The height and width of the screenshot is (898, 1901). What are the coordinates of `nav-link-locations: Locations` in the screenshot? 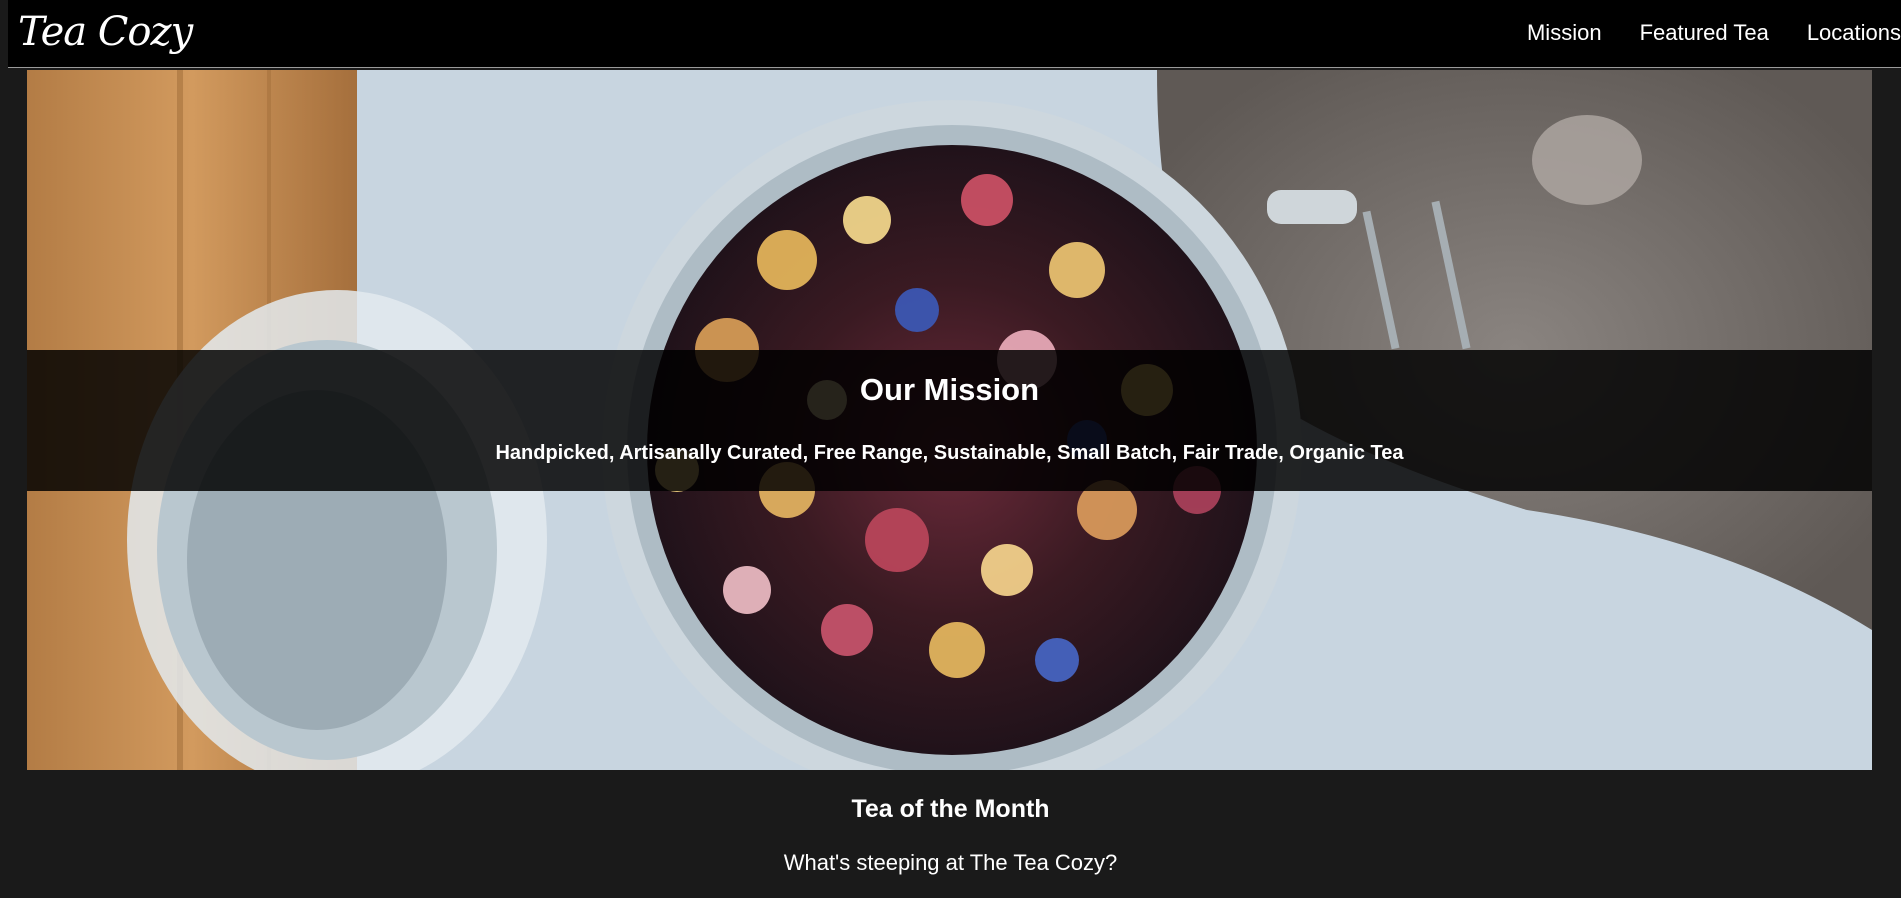 It's located at (1854, 33).